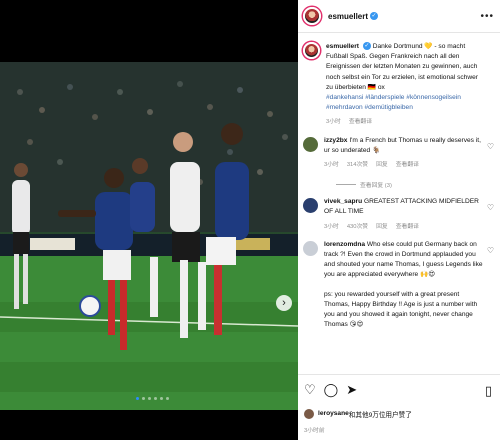  I want to click on post-actions-bar: ♡ ◯ ➤ ▯, so click(399, 389).